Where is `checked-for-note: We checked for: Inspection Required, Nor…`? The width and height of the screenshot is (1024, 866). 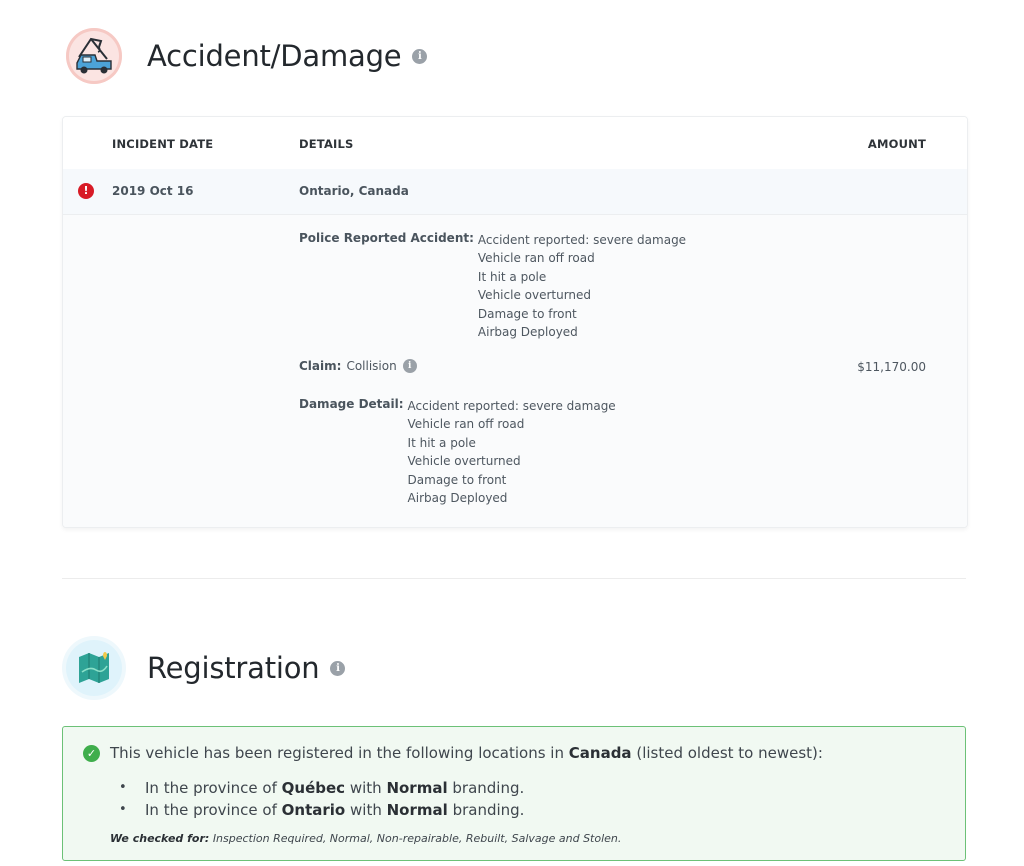
checked-for-note: We checked for: Inspection Required, Nor… is located at coordinates (365, 838).